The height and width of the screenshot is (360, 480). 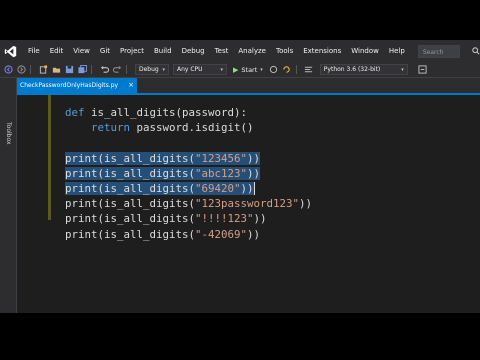 I want to click on string-token: "123password123", so click(x=247, y=204).